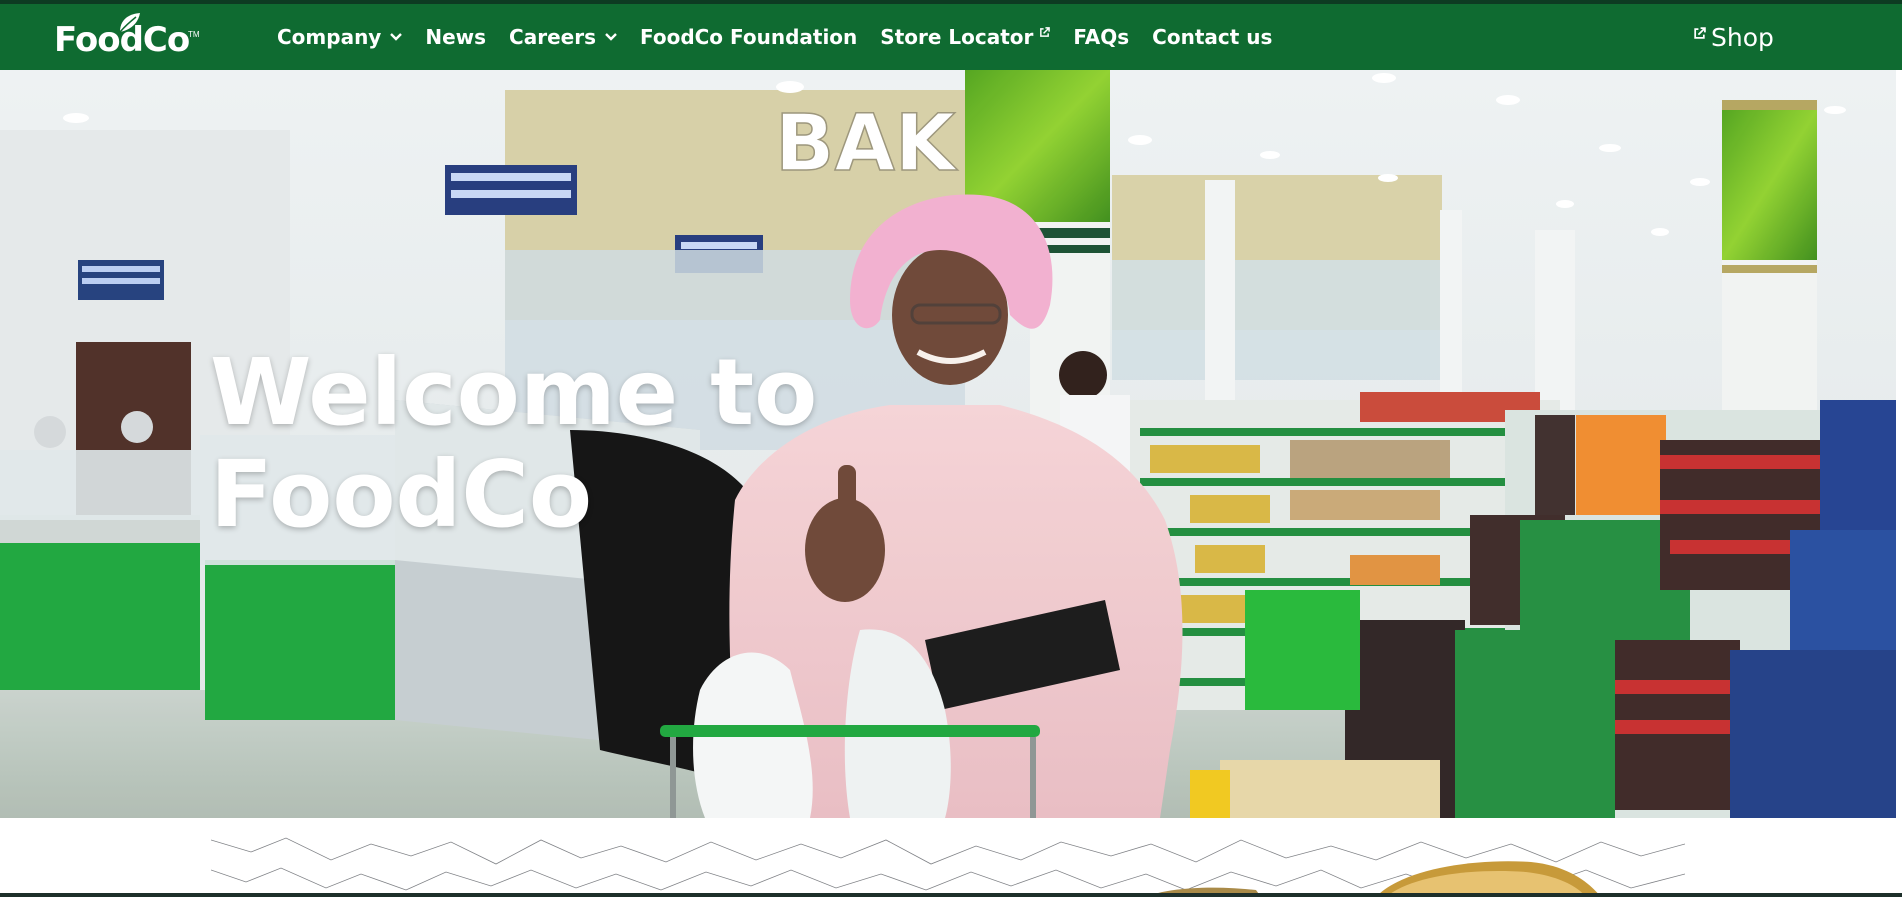 This screenshot has width=1902, height=897. I want to click on shop-label: Shop, so click(1742, 37).